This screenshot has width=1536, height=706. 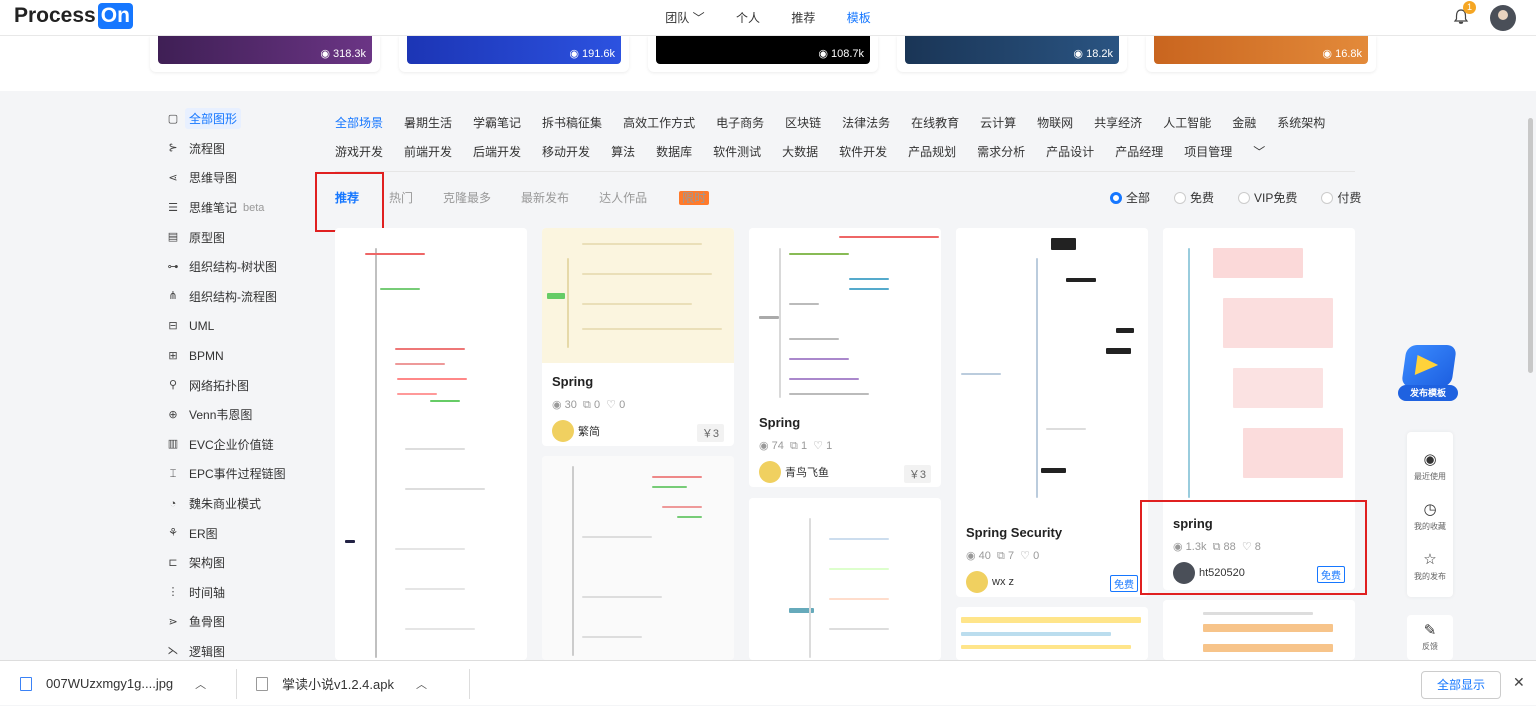 What do you see at coordinates (1461, 685) in the screenshot?
I see `show-all-button: 全部显示` at bounding box center [1461, 685].